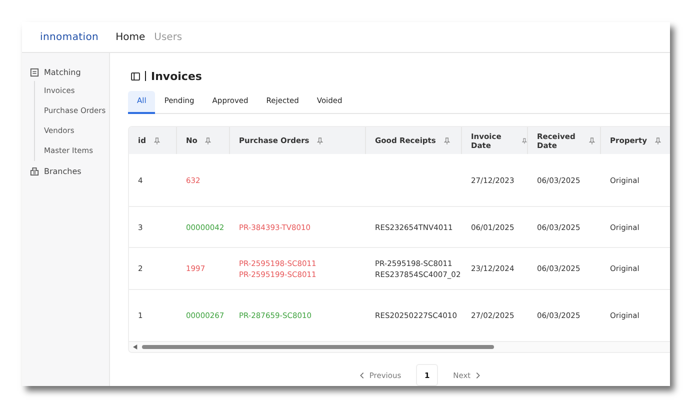 The height and width of the screenshot is (411, 691). What do you see at coordinates (131, 37) in the screenshot?
I see `nav-link: Home` at bounding box center [131, 37].